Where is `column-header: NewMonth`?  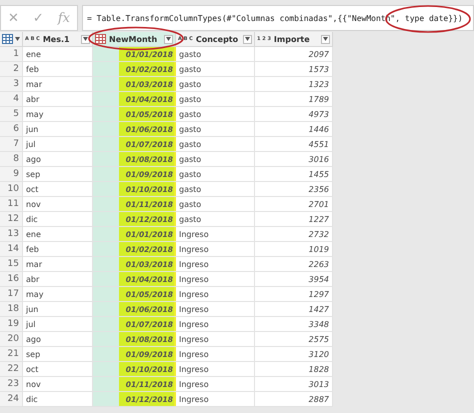
column-header: NewMonth is located at coordinates (134, 39).